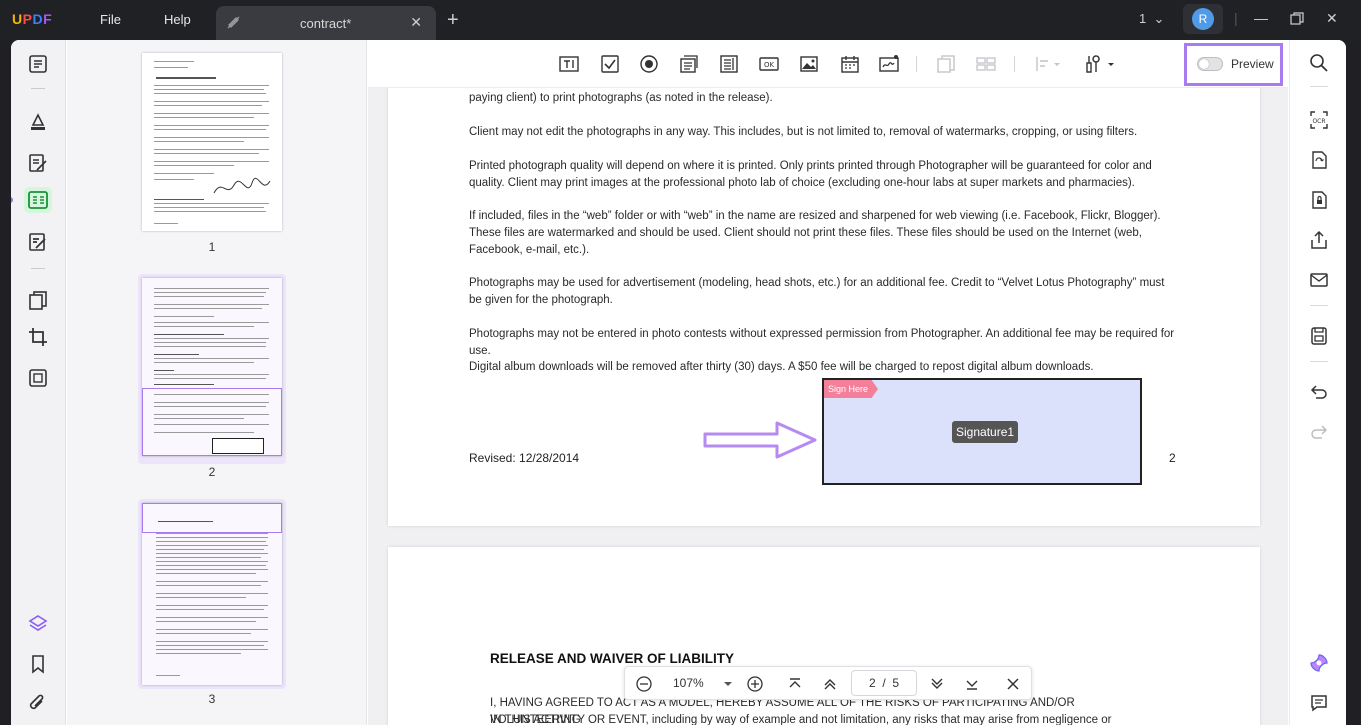 This screenshot has width=1361, height=725. What do you see at coordinates (1319, 160) in the screenshot?
I see `convert-pdf-icon` at bounding box center [1319, 160].